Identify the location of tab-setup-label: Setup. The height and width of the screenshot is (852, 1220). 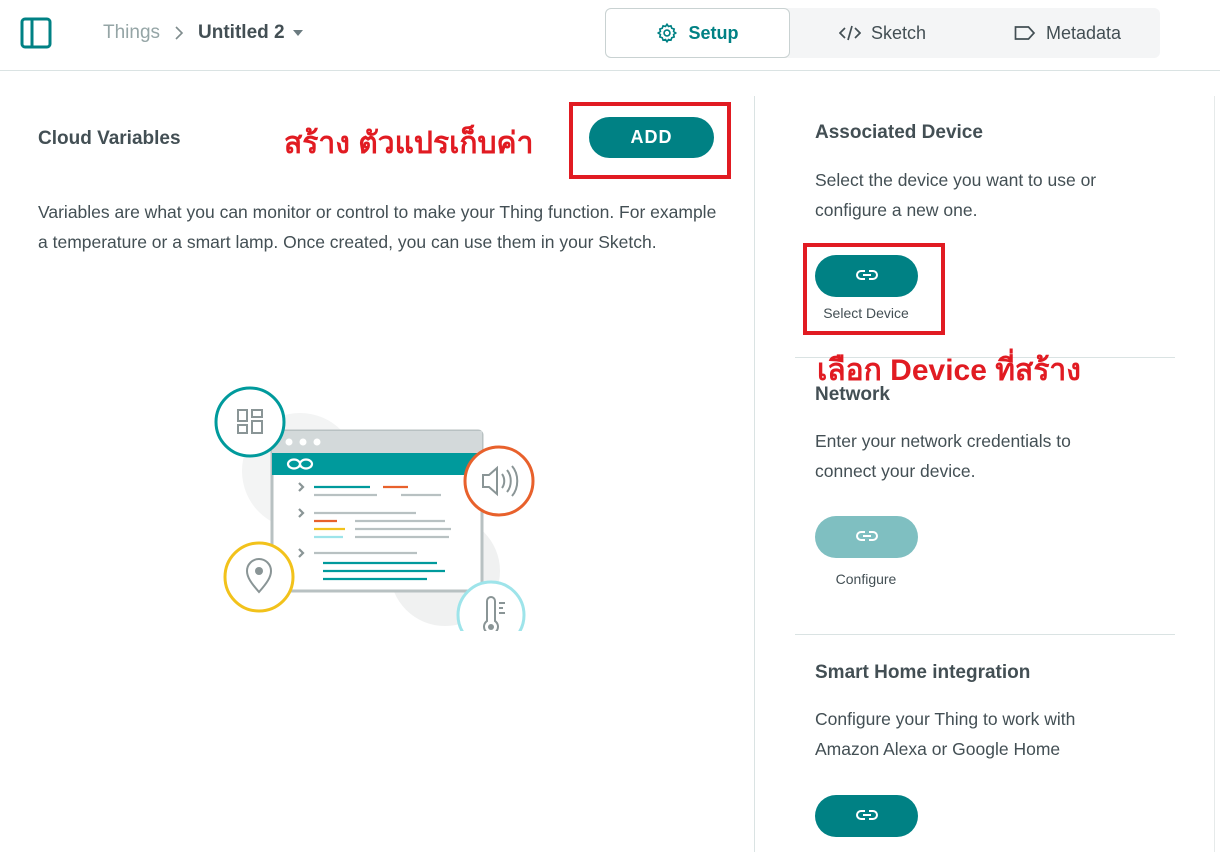
(713, 32).